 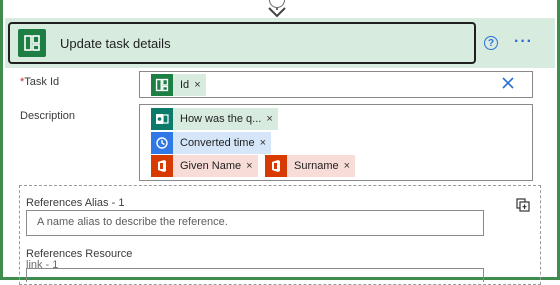 I want to click on action-header: Update task details, so click(x=242, y=43).